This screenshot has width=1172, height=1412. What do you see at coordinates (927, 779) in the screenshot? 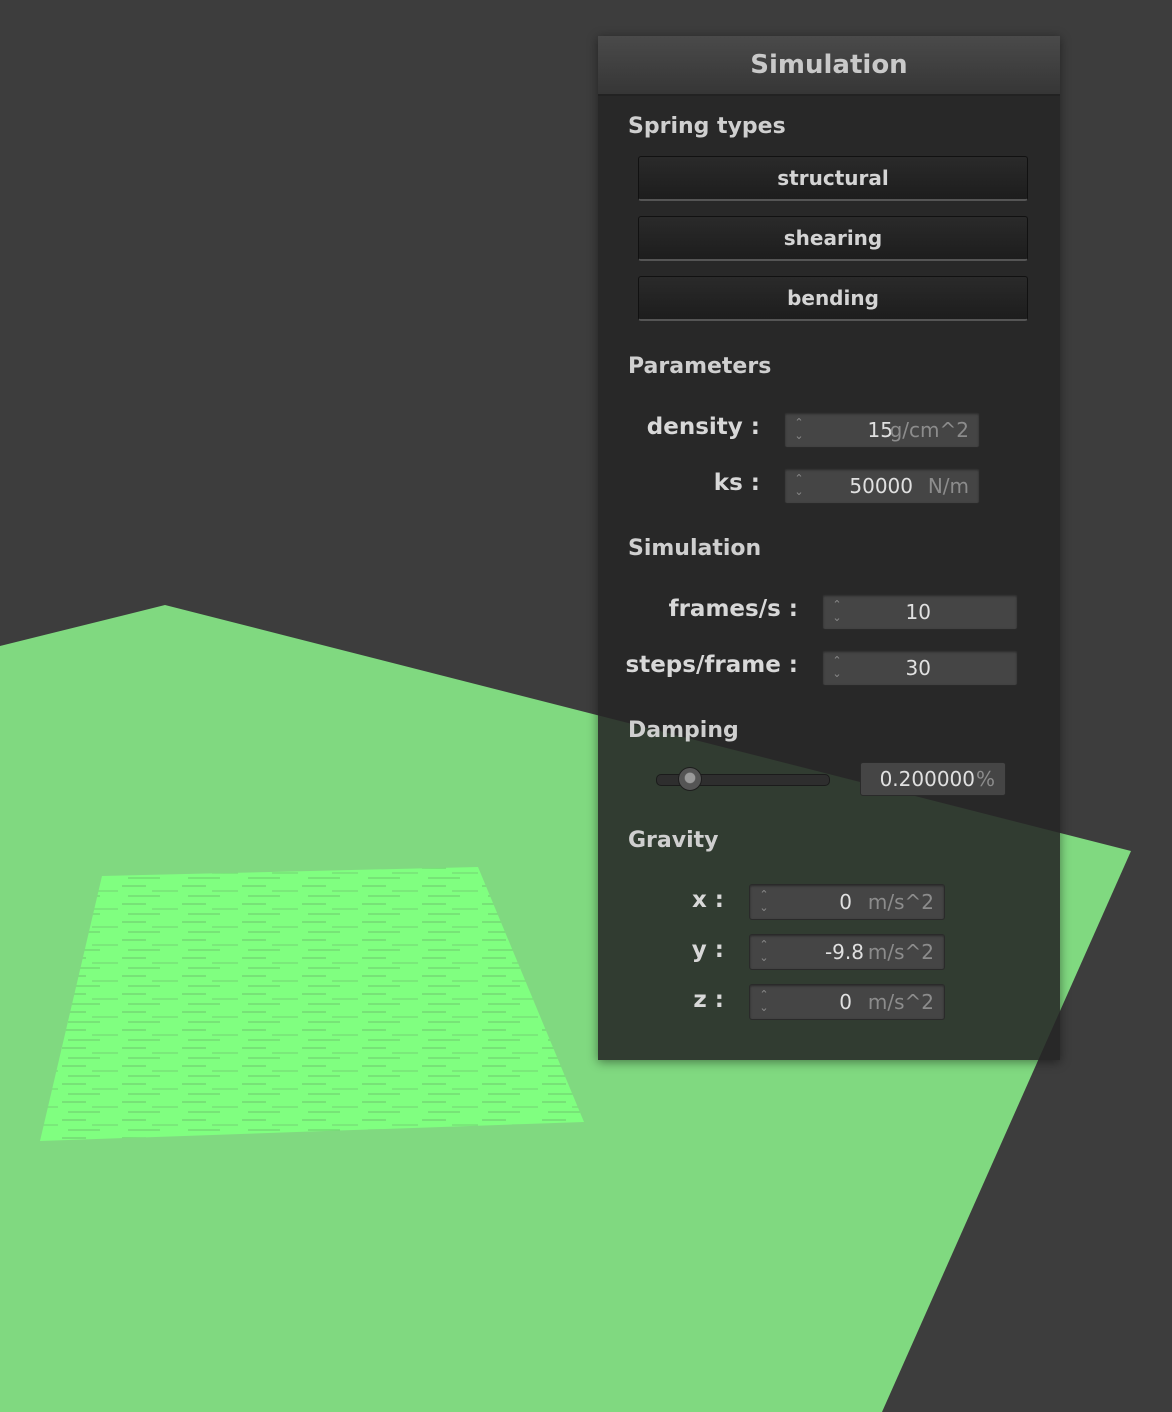
I see `damping-value: 0.200000` at bounding box center [927, 779].